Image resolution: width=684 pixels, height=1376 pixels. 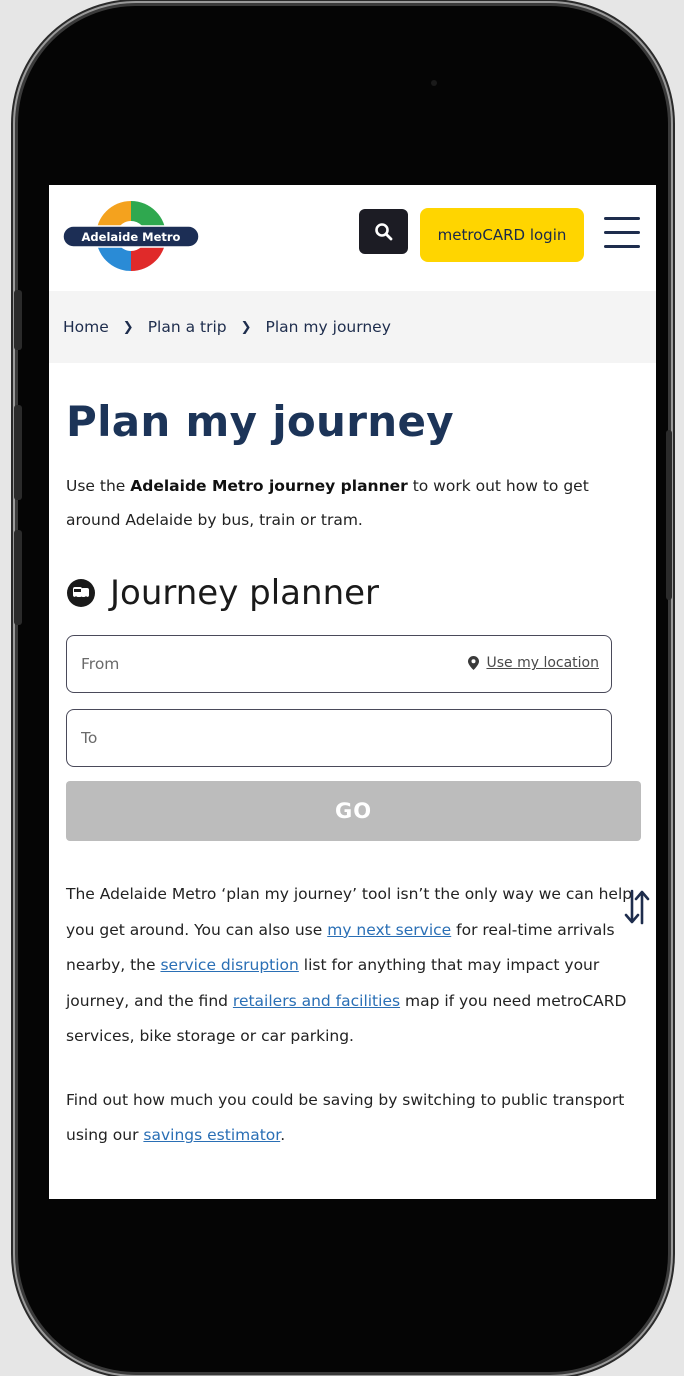 What do you see at coordinates (187, 327) in the screenshot?
I see `breadcrumb-plan-a-trip: Plan a trip` at bounding box center [187, 327].